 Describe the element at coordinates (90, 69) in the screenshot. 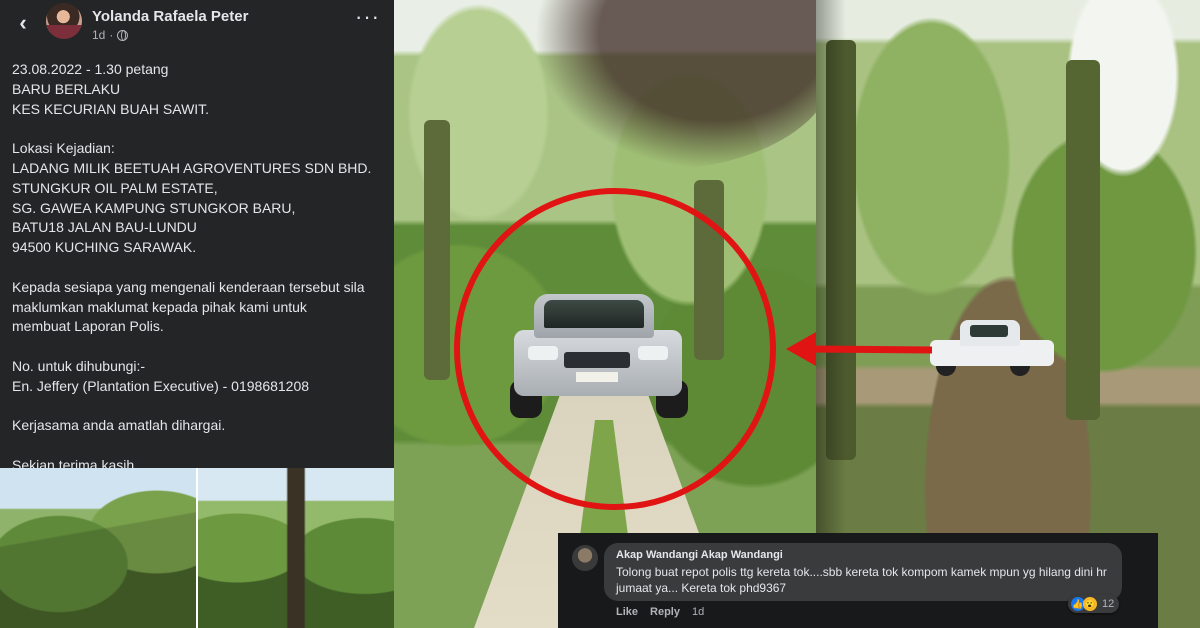

I see `post-line: 23.08.2022 - 1.30 petang` at that location.